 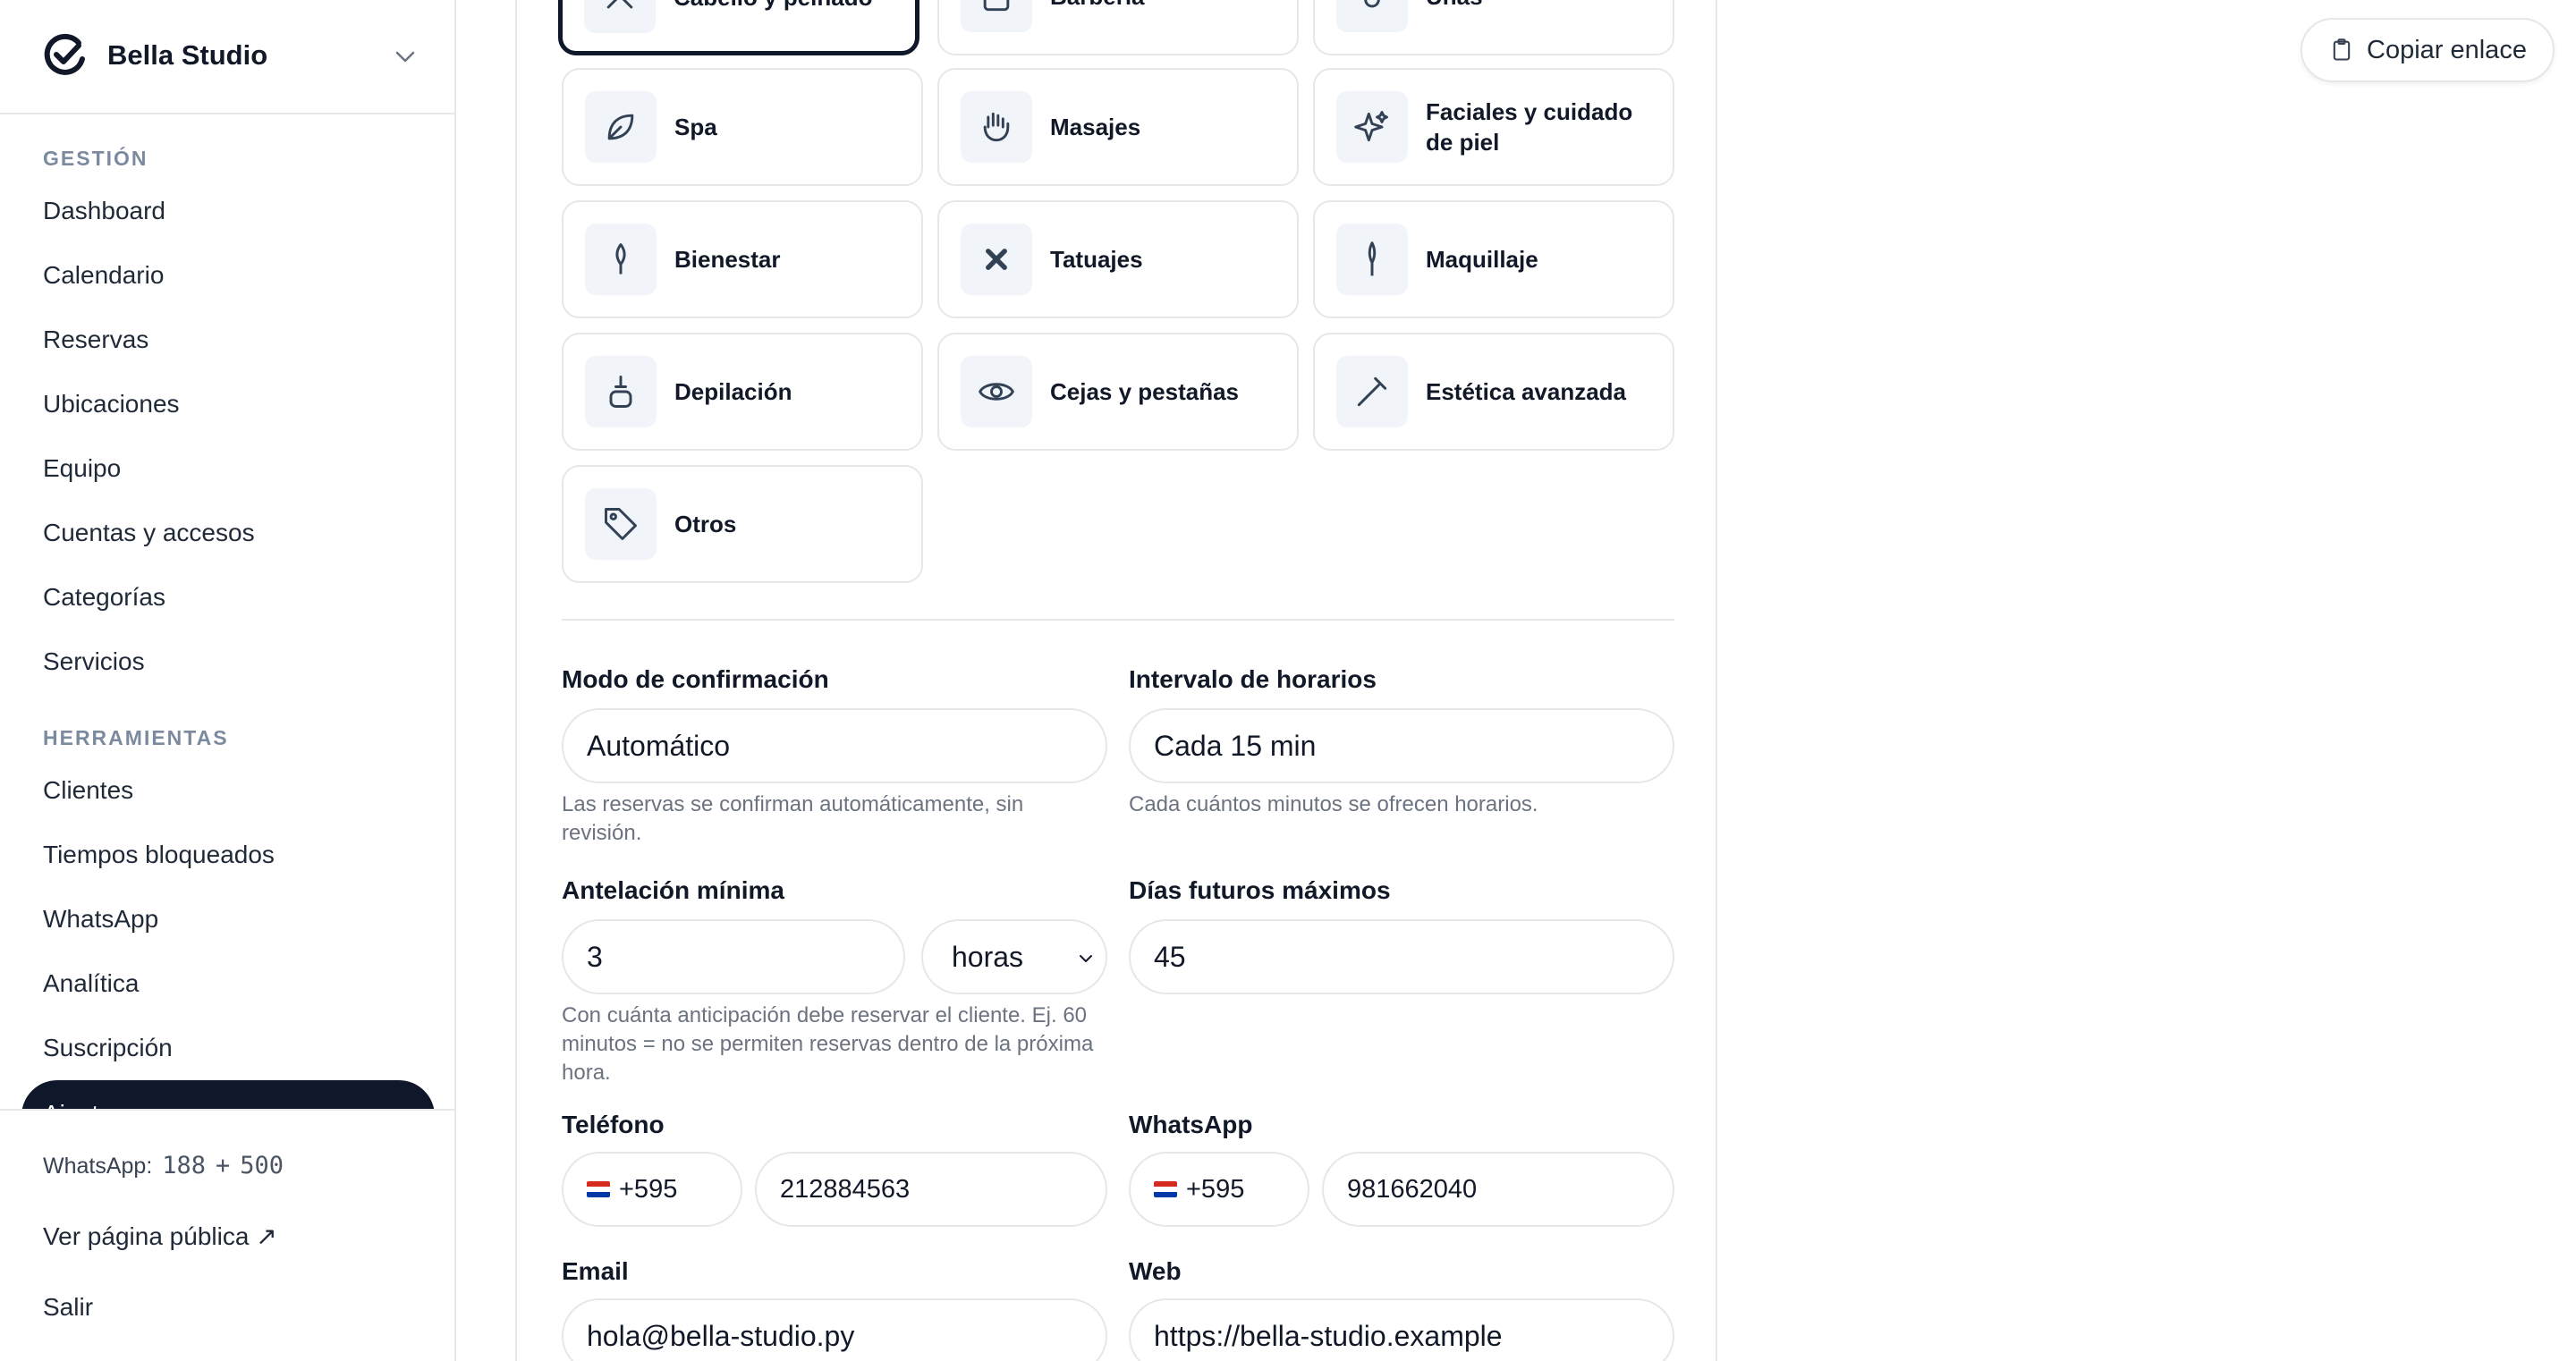 I want to click on category-card-tatuajes: Tatuajes, so click(x=1118, y=259).